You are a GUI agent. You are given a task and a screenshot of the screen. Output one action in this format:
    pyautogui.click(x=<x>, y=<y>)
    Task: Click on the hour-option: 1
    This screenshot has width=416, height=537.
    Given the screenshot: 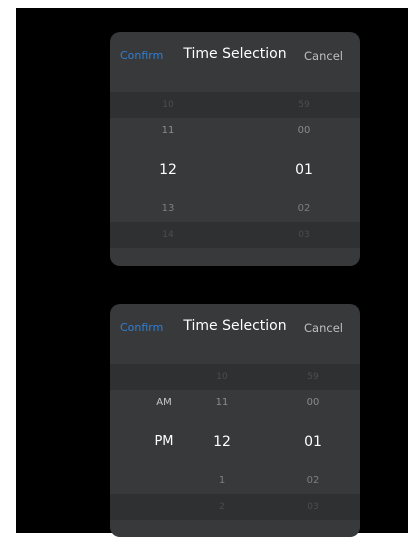 What is the action you would take?
    pyautogui.click(x=222, y=481)
    